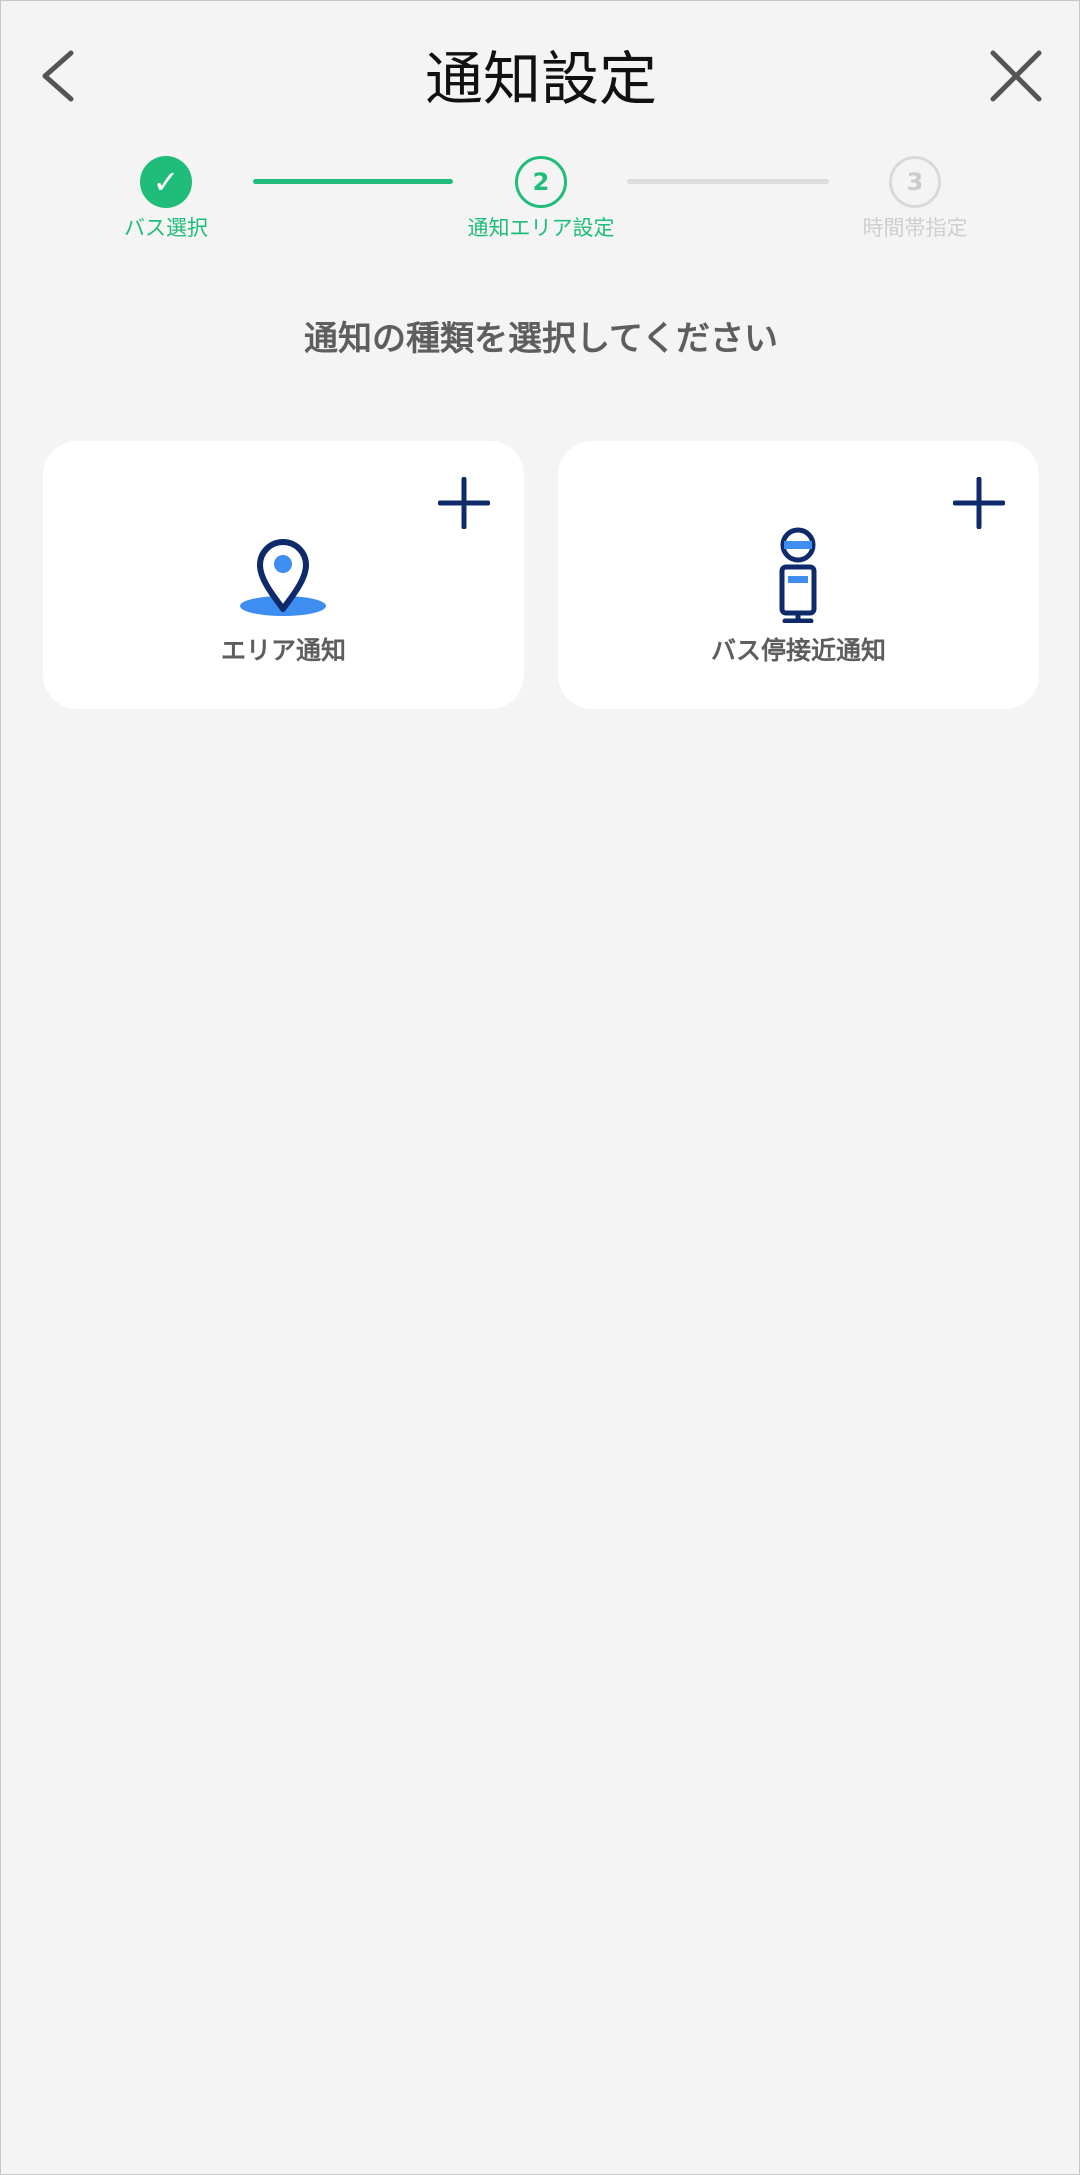 This screenshot has height=2175, width=1080. I want to click on bus-stop-approach-card: バス停接近通知, so click(798, 575).